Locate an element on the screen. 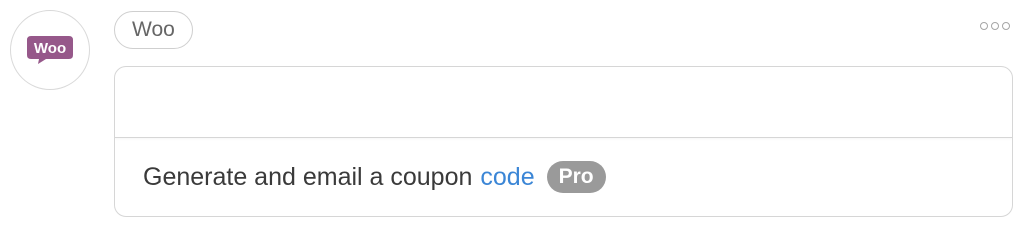 This screenshot has width=1024, height=240. app-name-pill: Woo is located at coordinates (153, 30).